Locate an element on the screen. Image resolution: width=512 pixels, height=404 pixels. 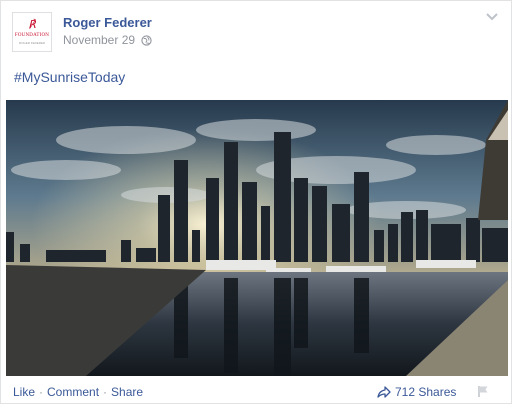
author-name: Roger Federer is located at coordinates (107, 22).